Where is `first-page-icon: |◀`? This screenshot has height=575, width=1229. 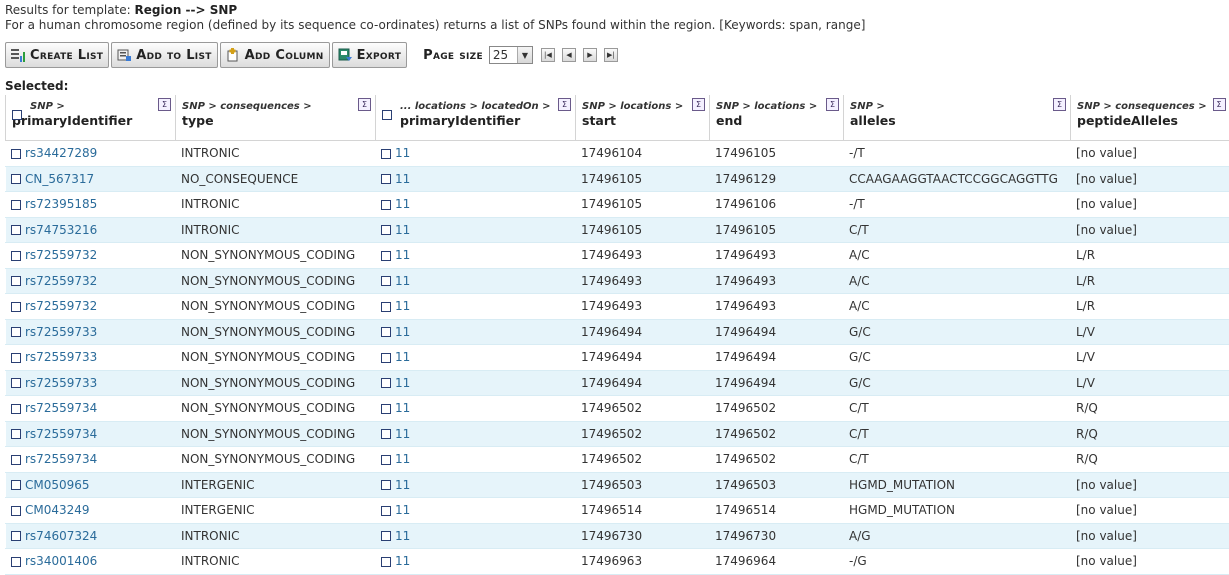 first-page-icon: |◀ is located at coordinates (548, 55).